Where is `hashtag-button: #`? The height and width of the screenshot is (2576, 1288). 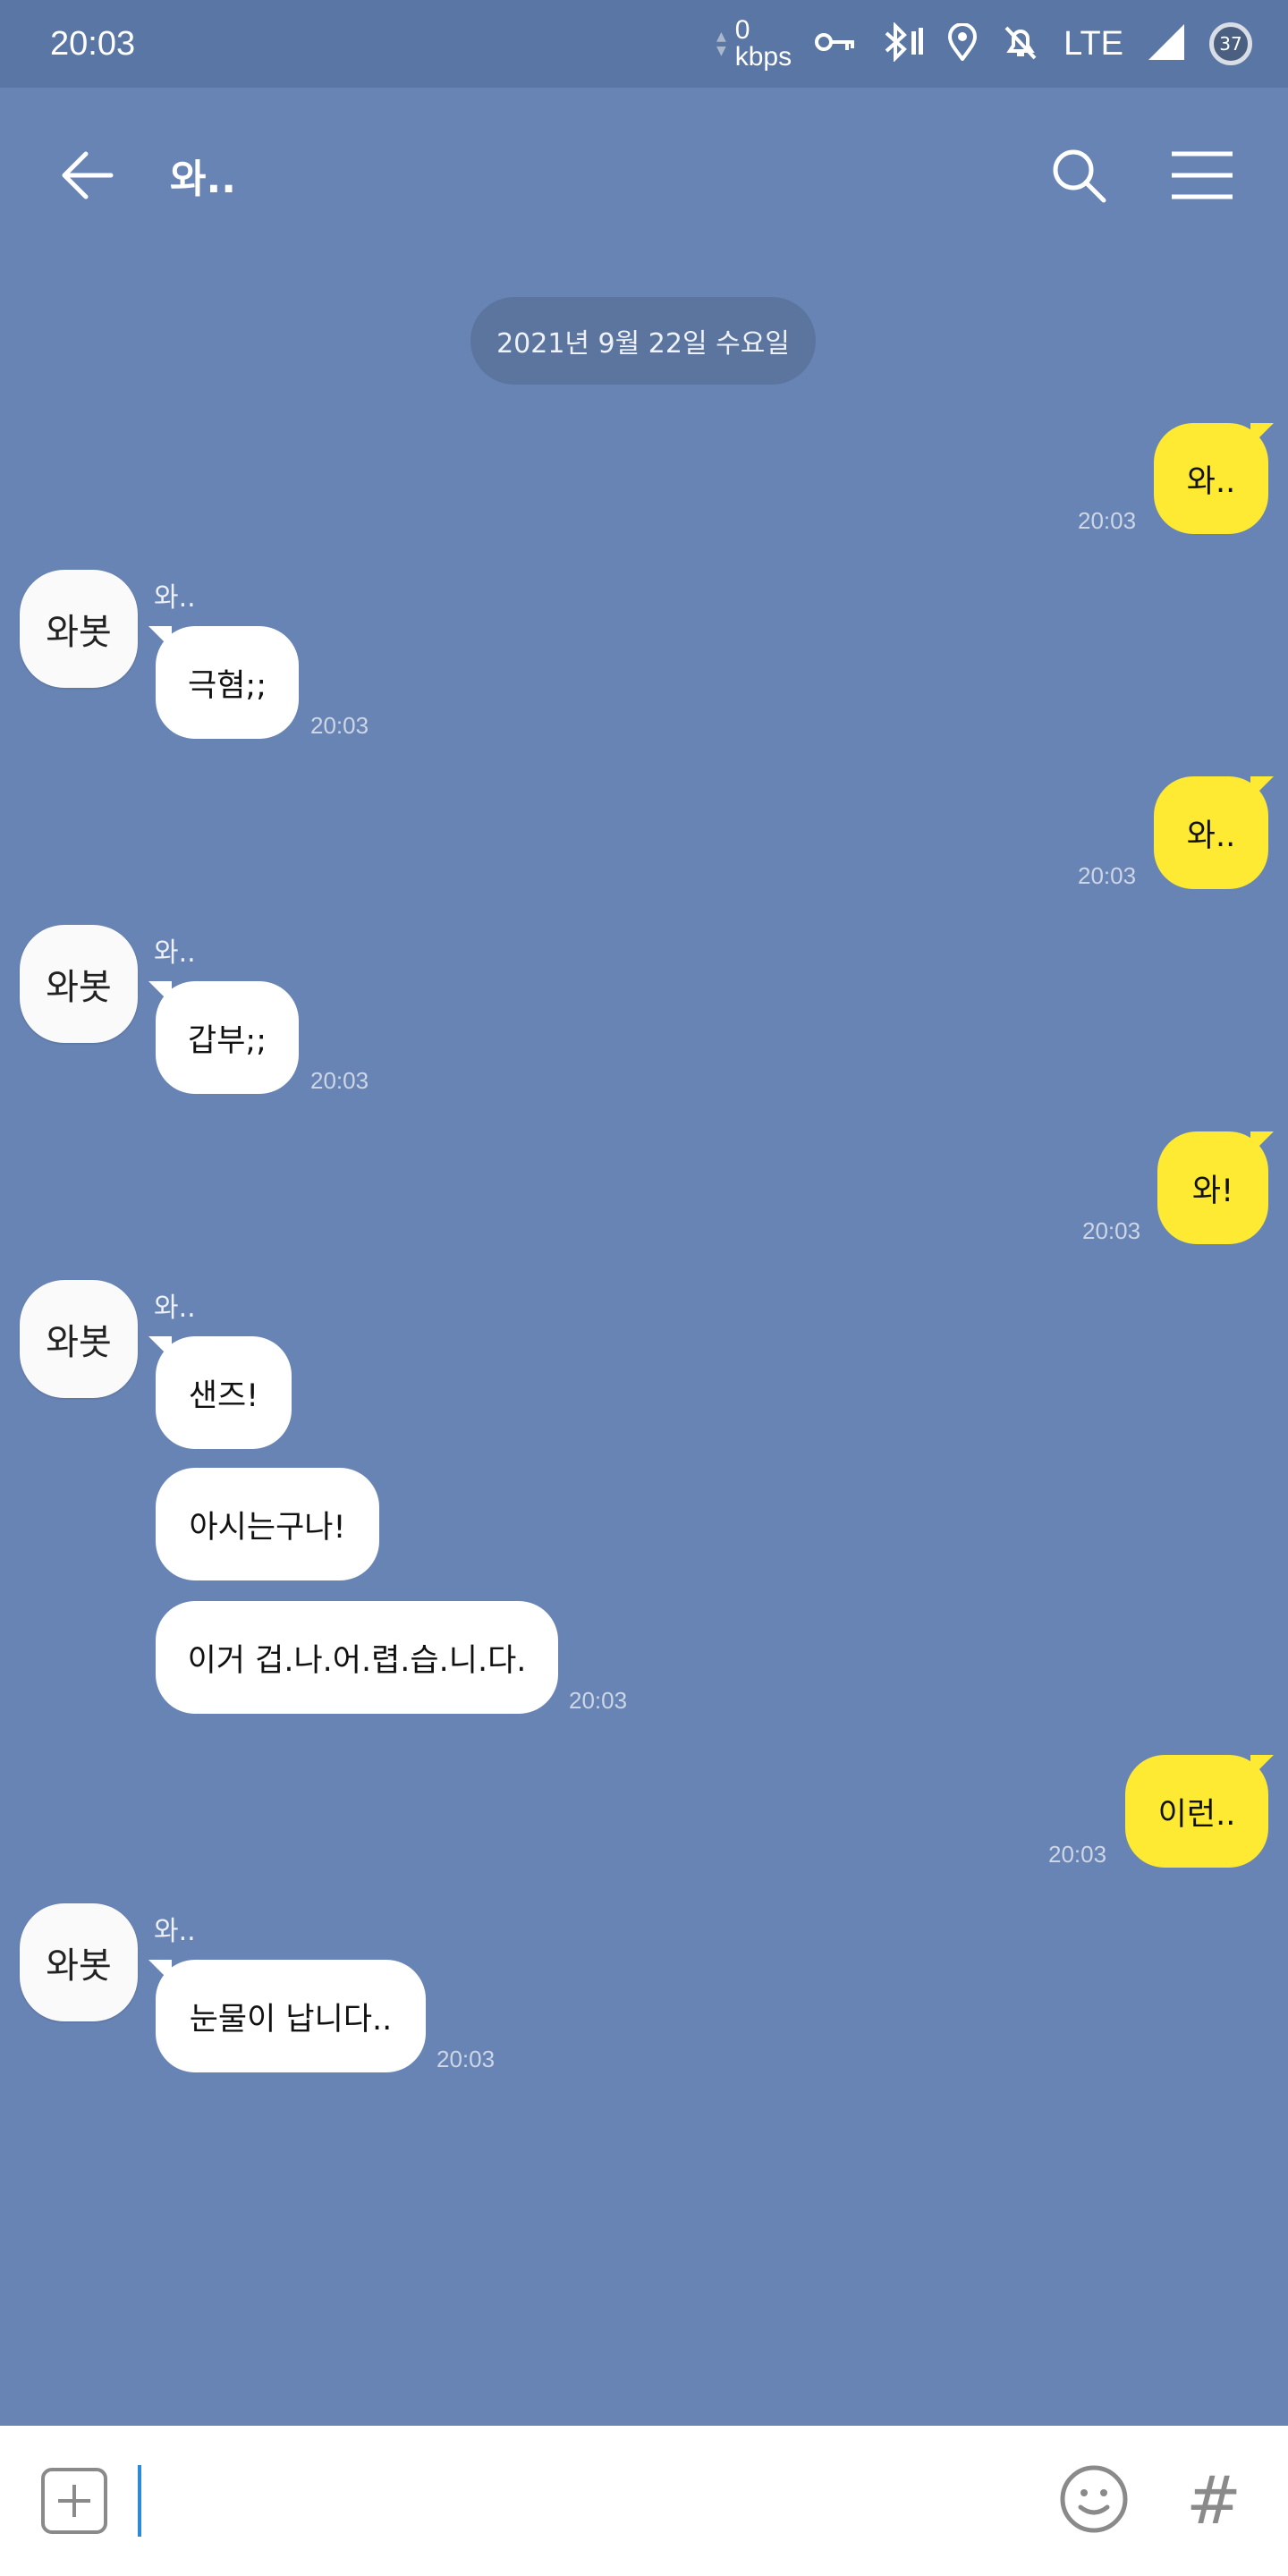
hashtag-button: # is located at coordinates (1213, 2501).